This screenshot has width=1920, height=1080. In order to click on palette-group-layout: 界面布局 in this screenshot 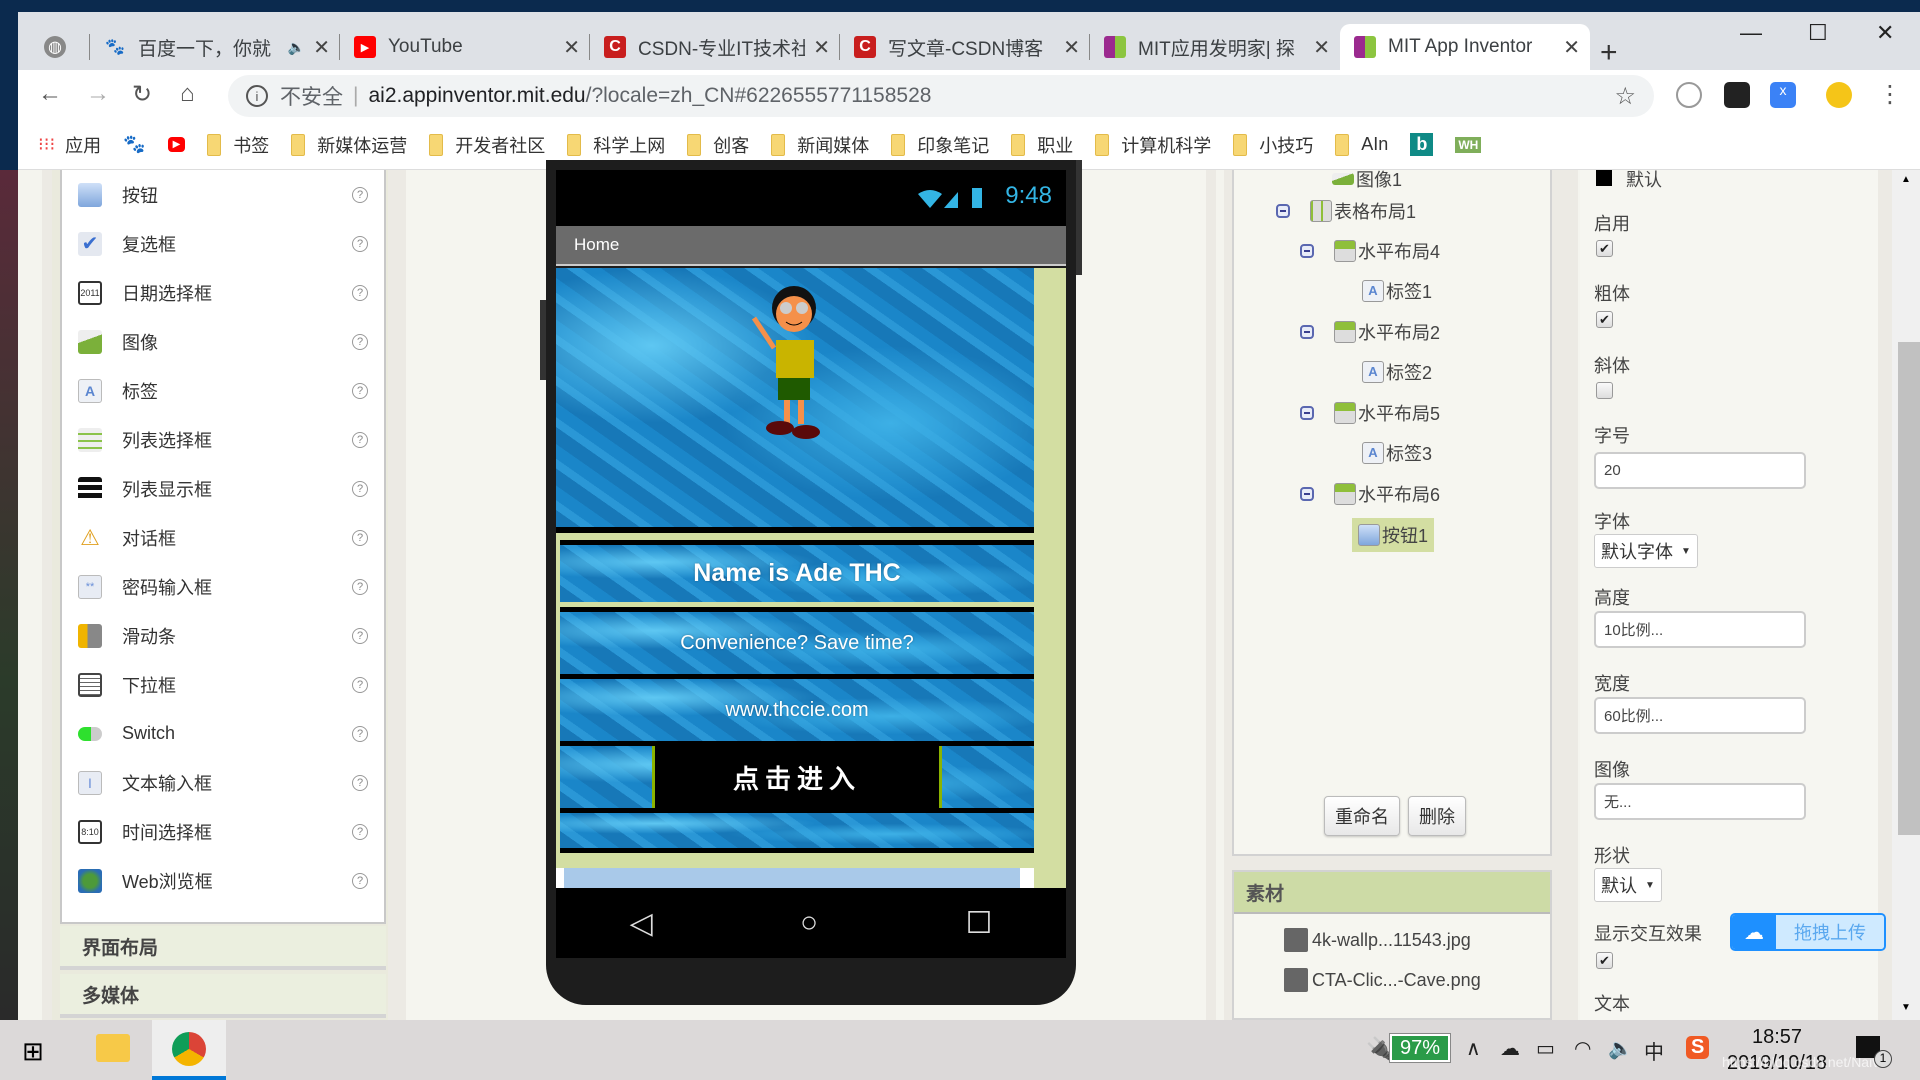, I will do `click(223, 948)`.